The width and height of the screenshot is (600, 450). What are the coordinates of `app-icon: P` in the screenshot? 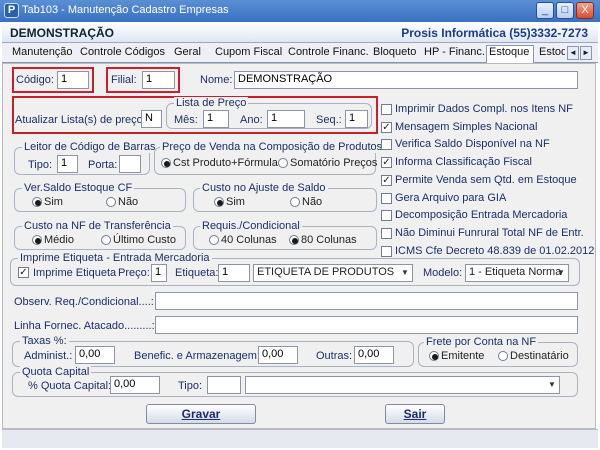 It's located at (11, 10).